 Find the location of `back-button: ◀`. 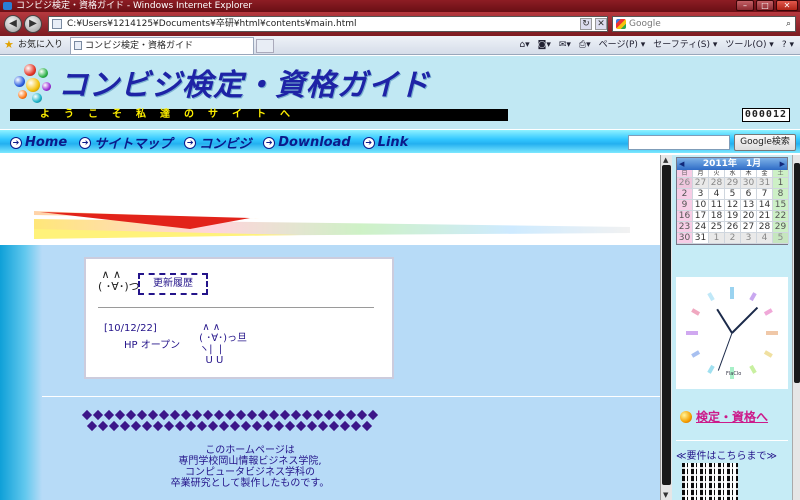

back-button: ◀ is located at coordinates (13, 24).